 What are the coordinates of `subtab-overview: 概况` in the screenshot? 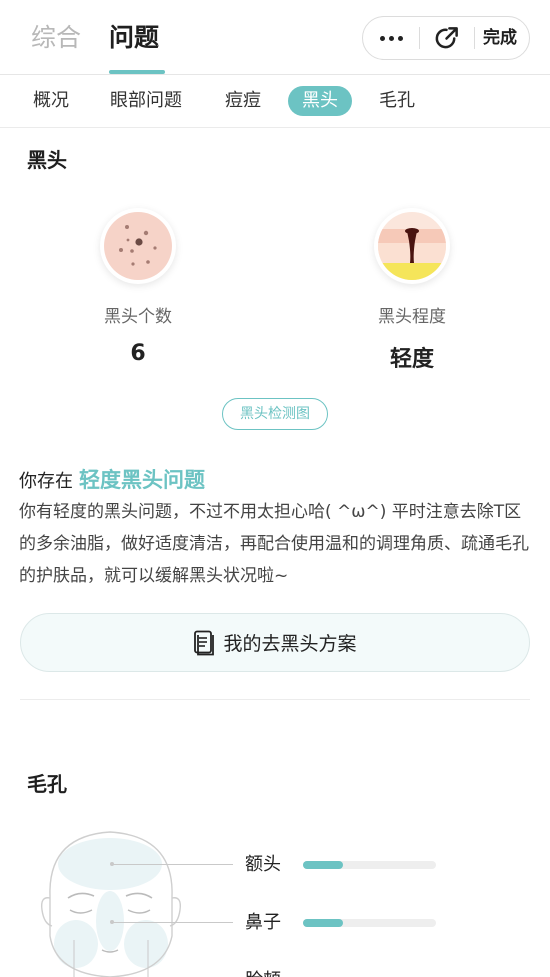 It's located at (51, 101).